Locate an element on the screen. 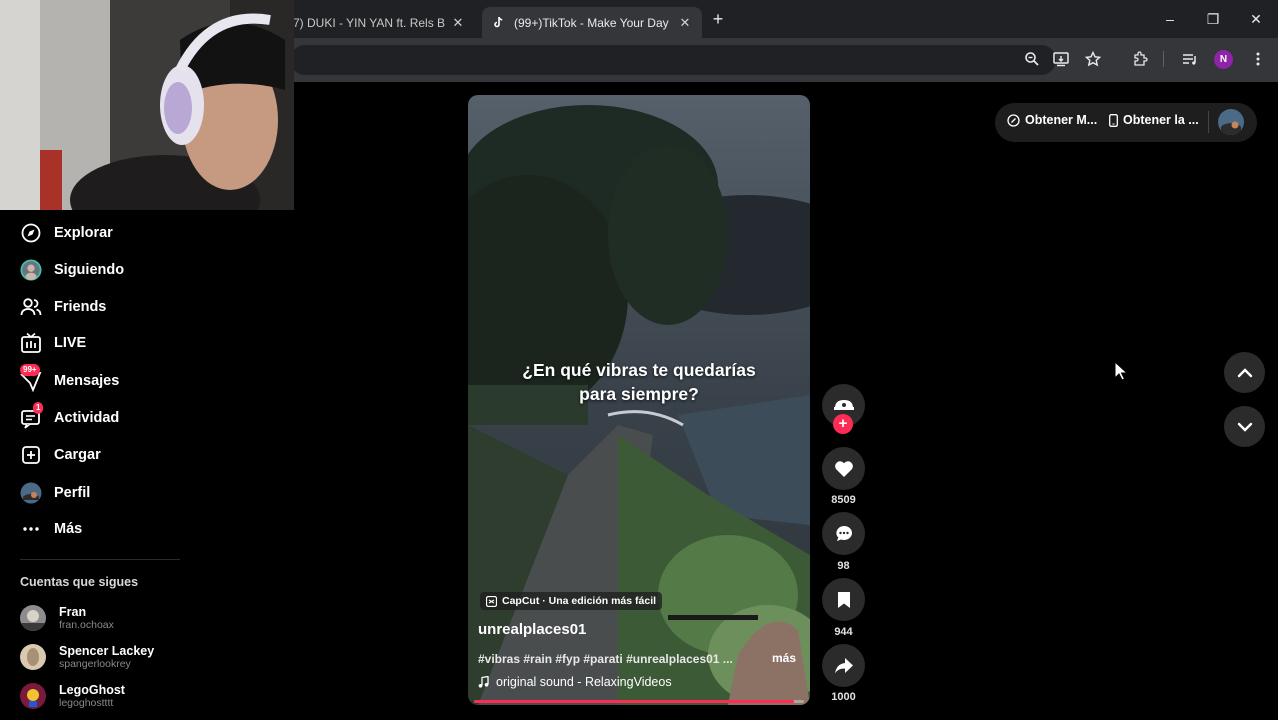 The width and height of the screenshot is (1278, 720). heart-icon is located at coordinates (844, 469).